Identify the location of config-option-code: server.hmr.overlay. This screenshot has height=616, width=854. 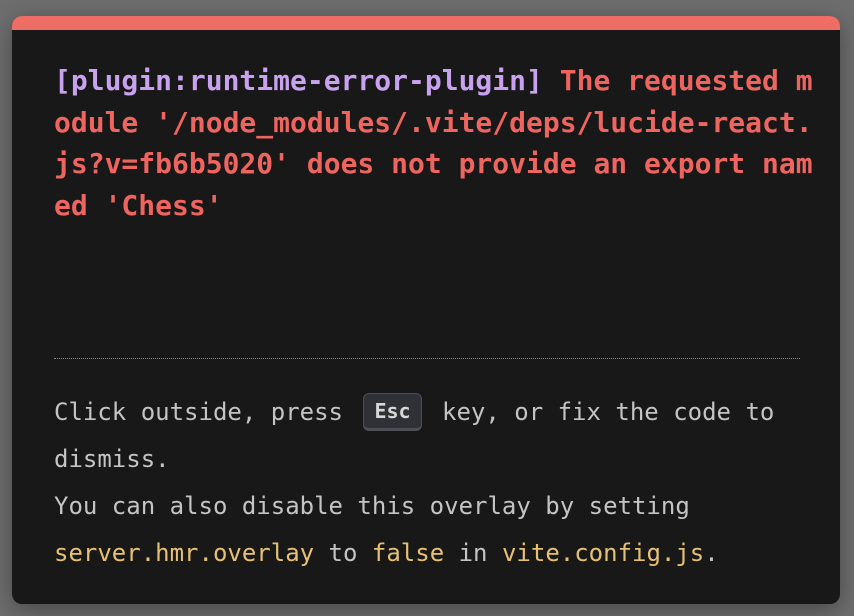
(184, 553).